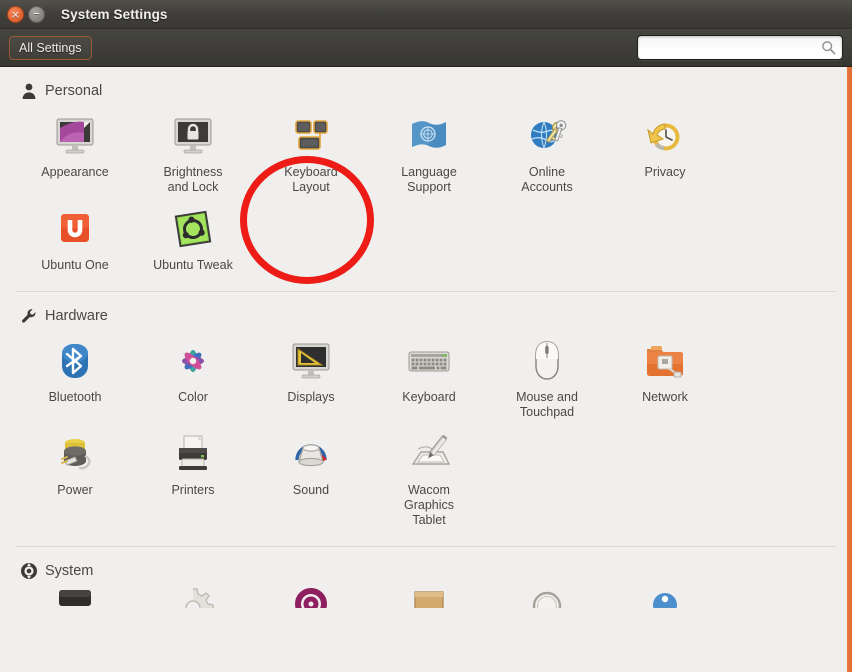  Describe the element at coordinates (193, 136) in the screenshot. I see `brightness-lock-icon` at that location.